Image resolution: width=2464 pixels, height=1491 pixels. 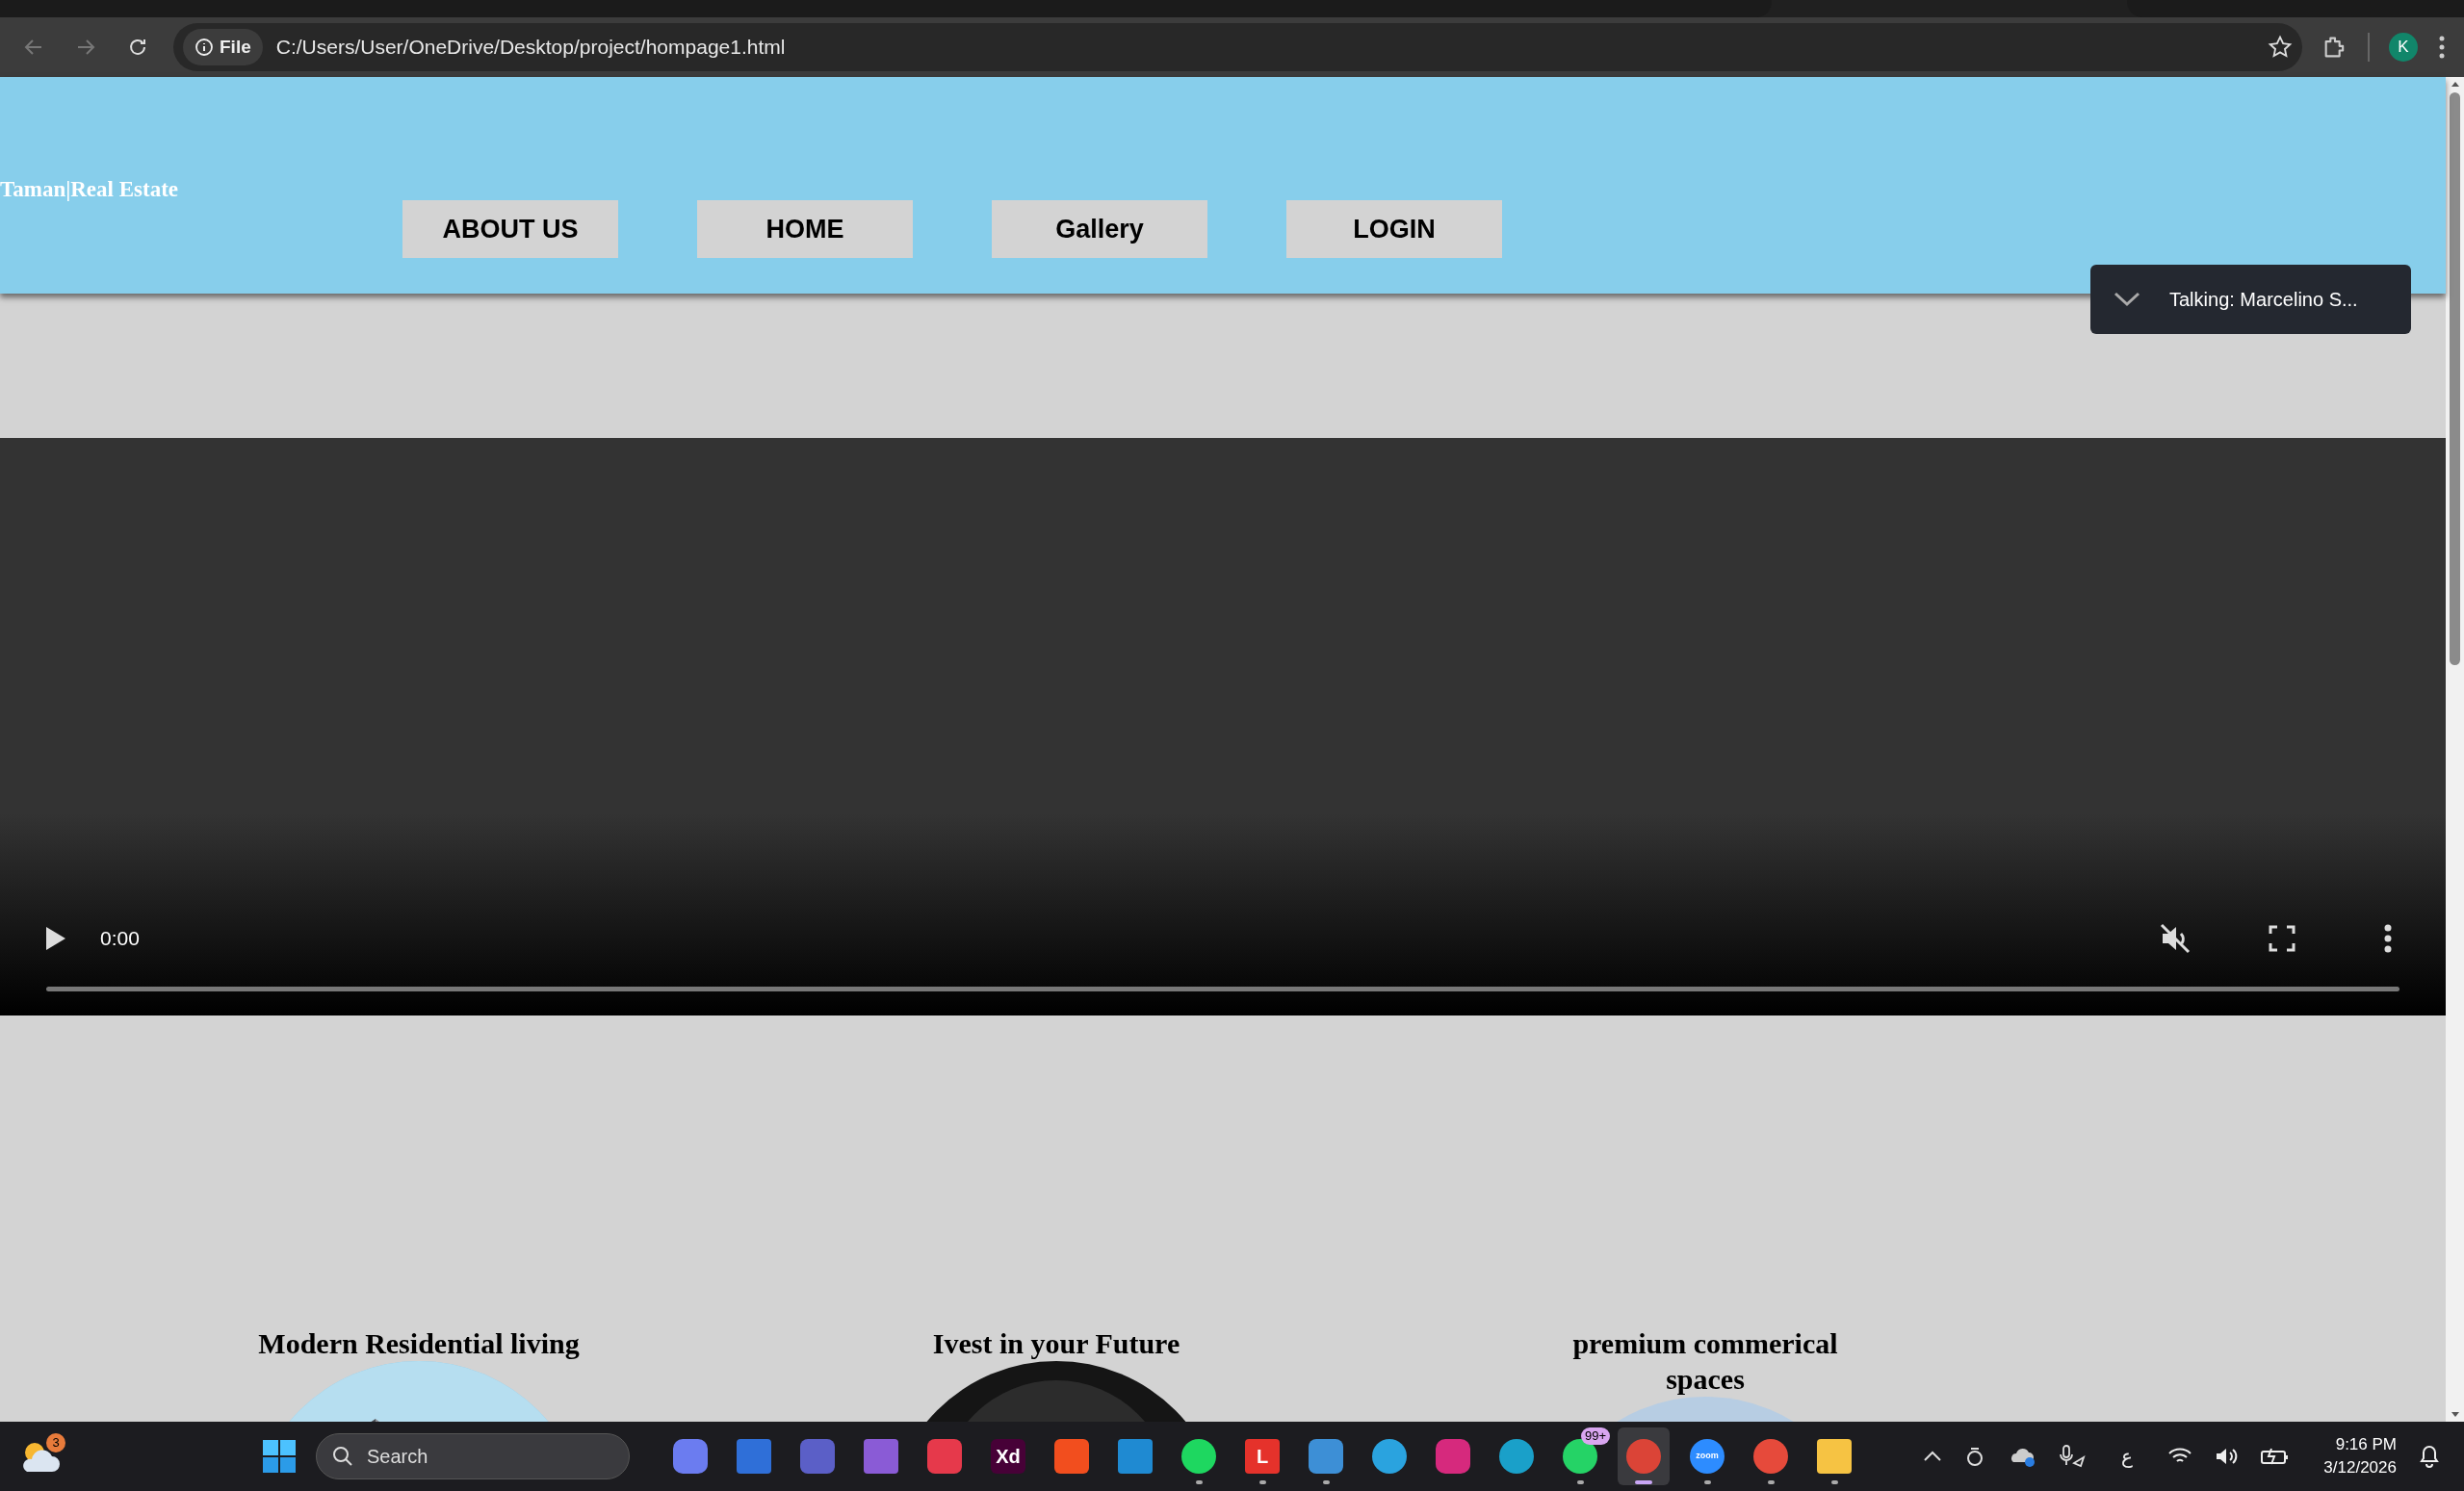 I want to click on taskbar-app-button: L, so click(x=1262, y=1456).